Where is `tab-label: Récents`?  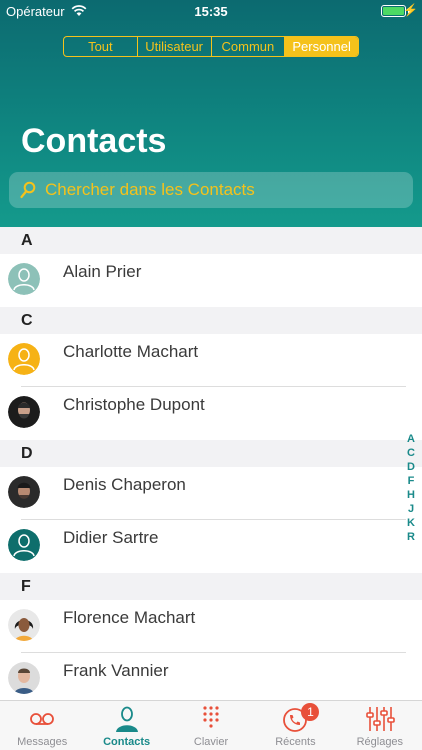
tab-label: Récents is located at coordinates (295, 742).